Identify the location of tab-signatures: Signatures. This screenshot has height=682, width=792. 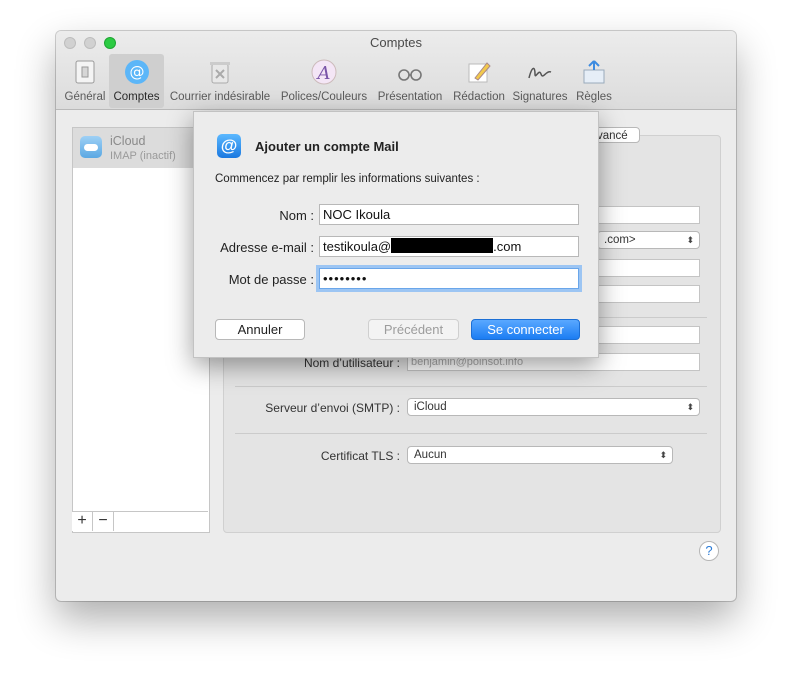
(540, 81).